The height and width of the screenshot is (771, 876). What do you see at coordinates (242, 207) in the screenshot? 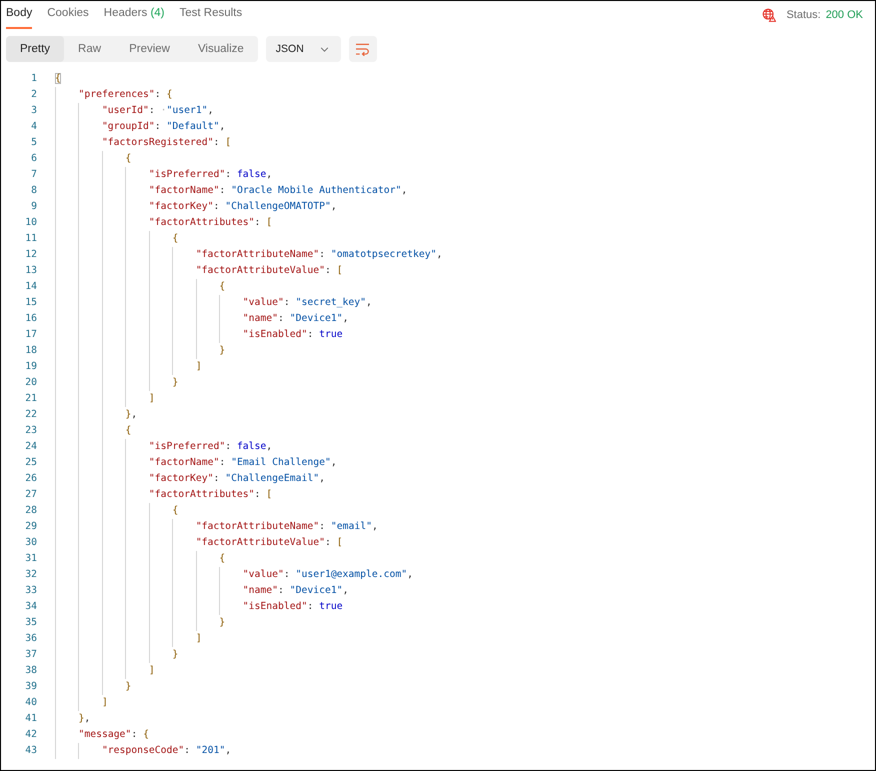
I see `code-line: "factorKey": "ChallengeOMATOTP",` at bounding box center [242, 207].